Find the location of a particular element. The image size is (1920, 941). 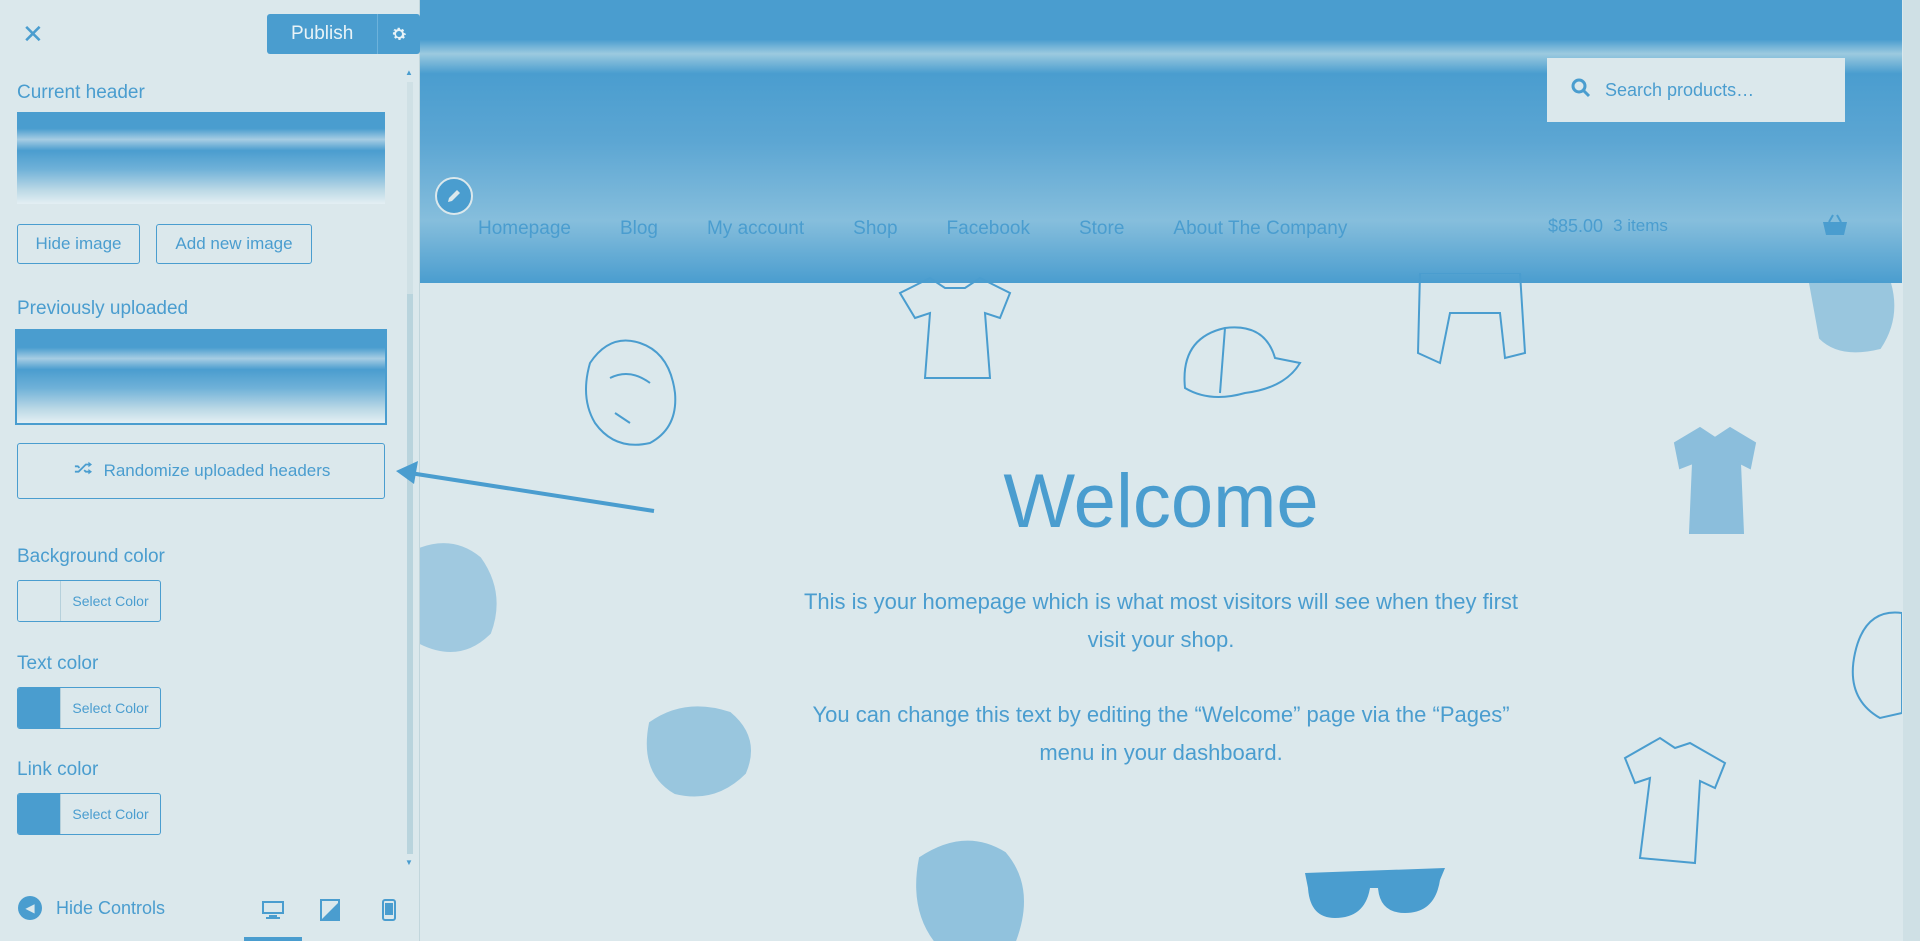

add-new-image-button: Add new image is located at coordinates (234, 244).